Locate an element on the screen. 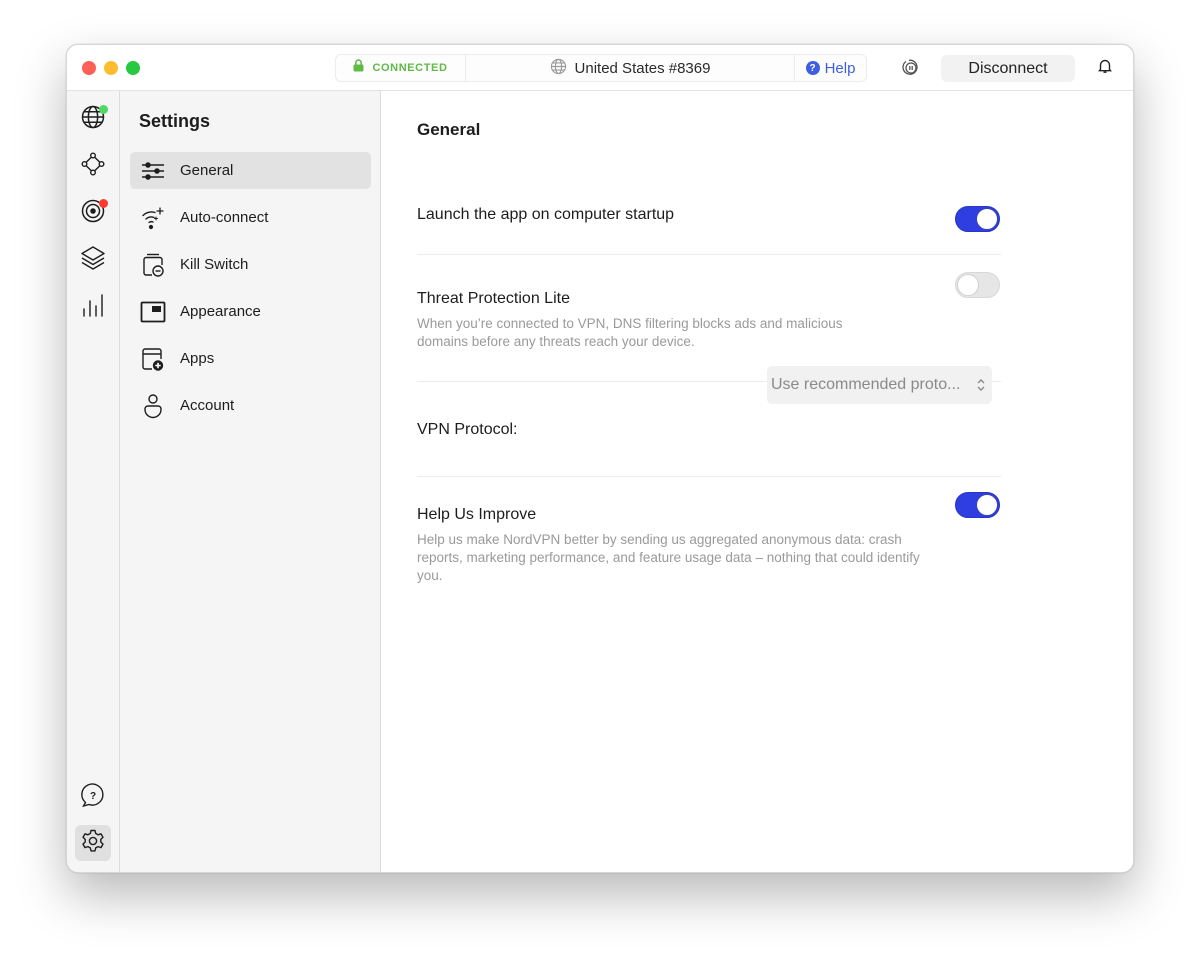 The width and height of the screenshot is (1200, 960). settings-title: Settings is located at coordinates (175, 121).